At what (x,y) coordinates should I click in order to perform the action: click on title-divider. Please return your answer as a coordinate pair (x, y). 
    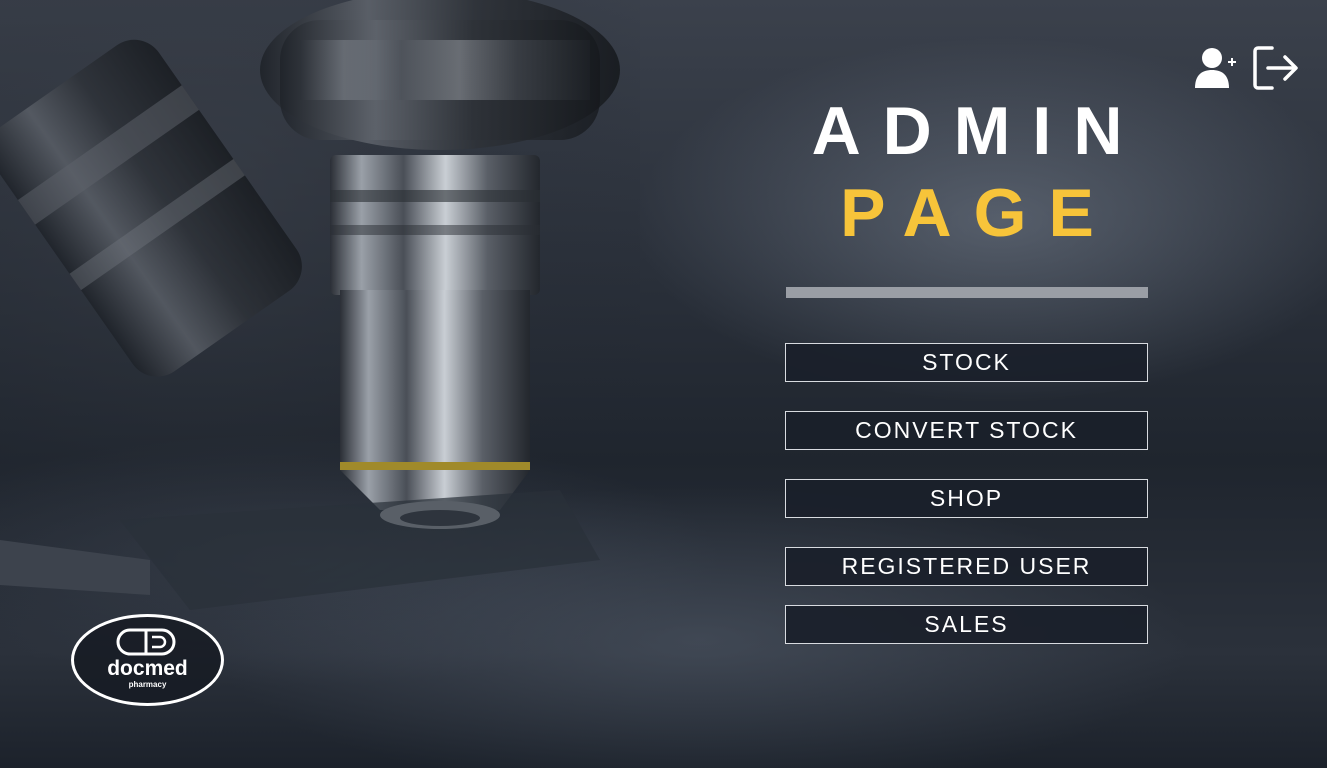
    Looking at the image, I should click on (967, 292).